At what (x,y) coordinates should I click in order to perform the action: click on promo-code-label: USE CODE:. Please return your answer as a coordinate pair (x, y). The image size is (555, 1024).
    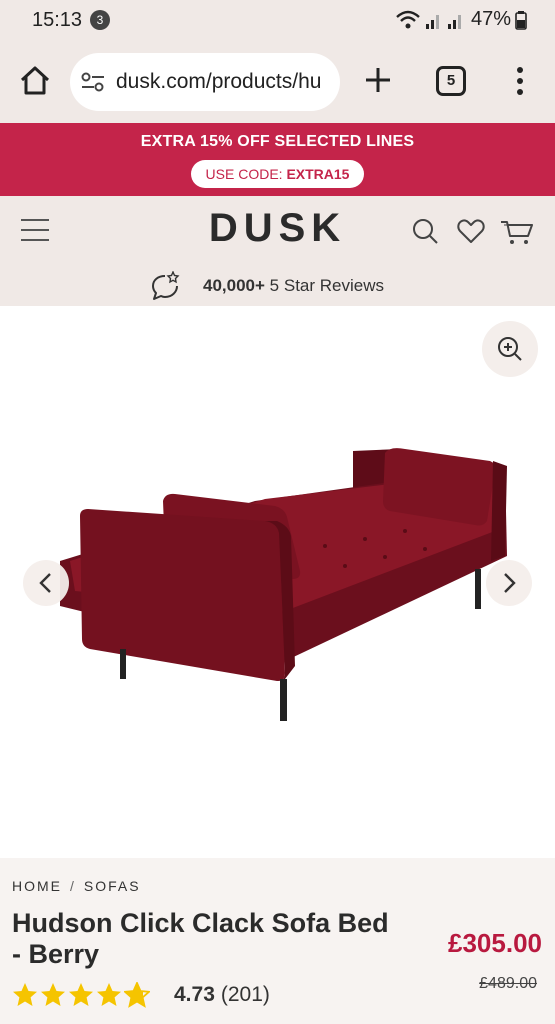
    Looking at the image, I should click on (246, 174).